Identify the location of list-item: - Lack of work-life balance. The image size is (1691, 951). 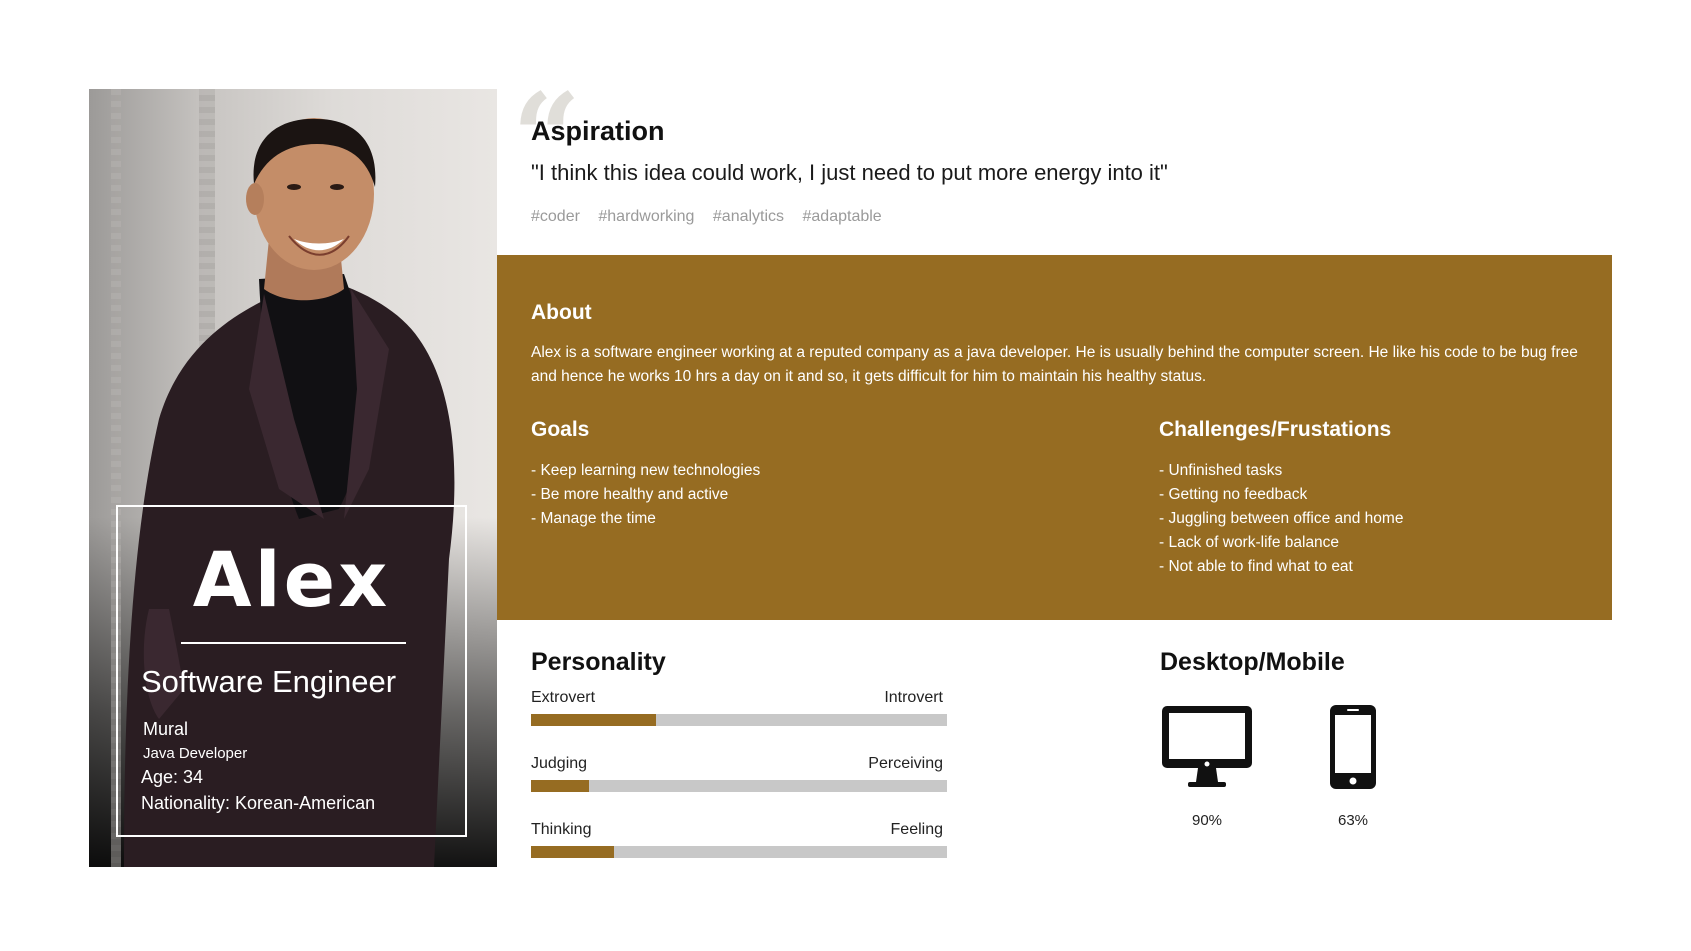
(1249, 542).